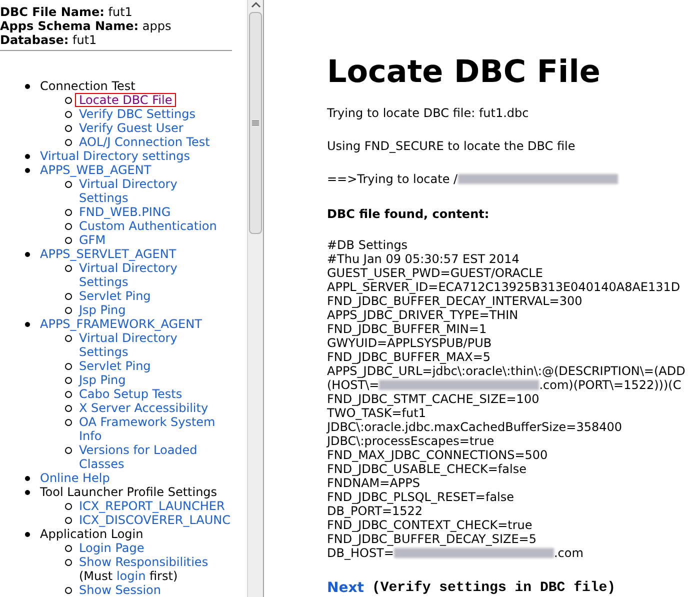  I want to click on nav-link: OA Framework System Info, so click(154, 429).